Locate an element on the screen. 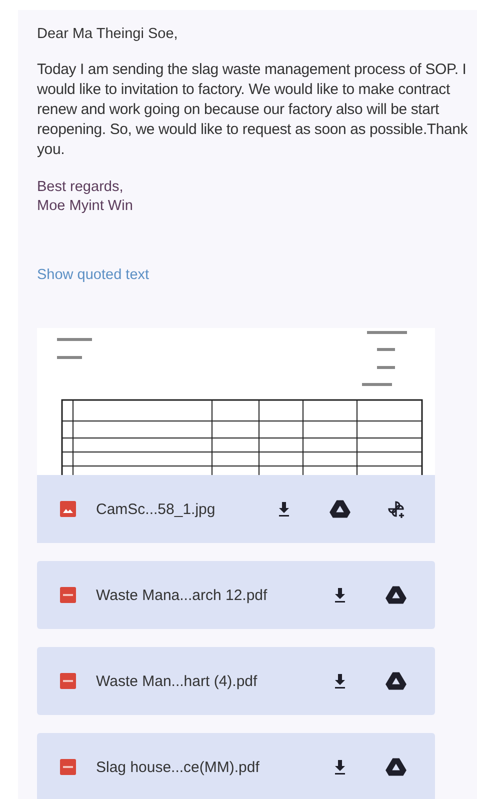 This screenshot has height=799, width=477. file-name: Waste Man...hart (4).pdf is located at coordinates (177, 681).